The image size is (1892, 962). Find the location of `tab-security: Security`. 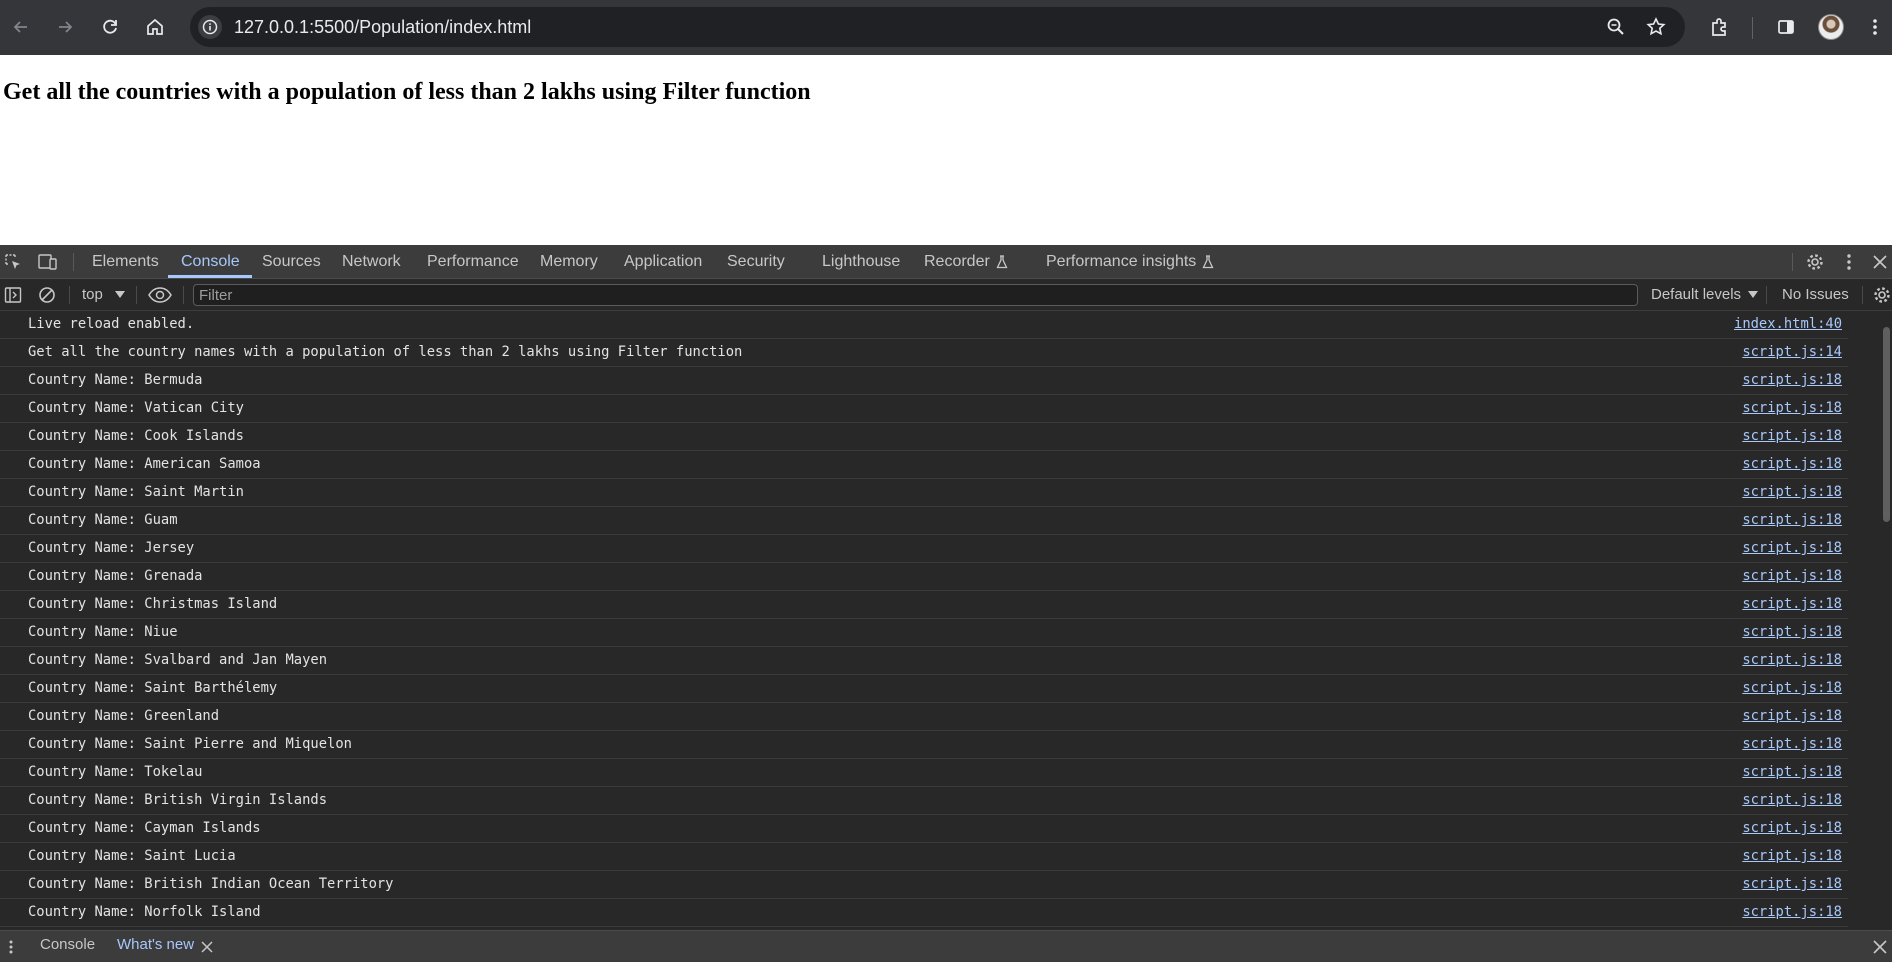

tab-security: Security is located at coordinates (756, 261).